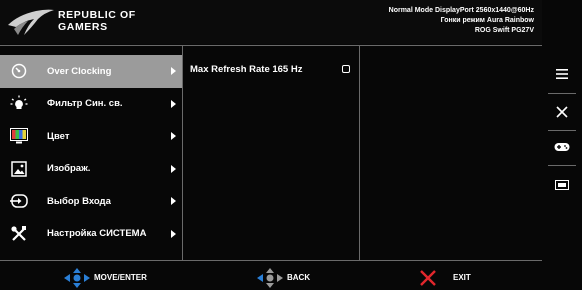 The width and height of the screenshot is (582, 290). What do you see at coordinates (487, 20) in the screenshot?
I see `status-game-aura: Гонки режим Aura Rainbow` at bounding box center [487, 20].